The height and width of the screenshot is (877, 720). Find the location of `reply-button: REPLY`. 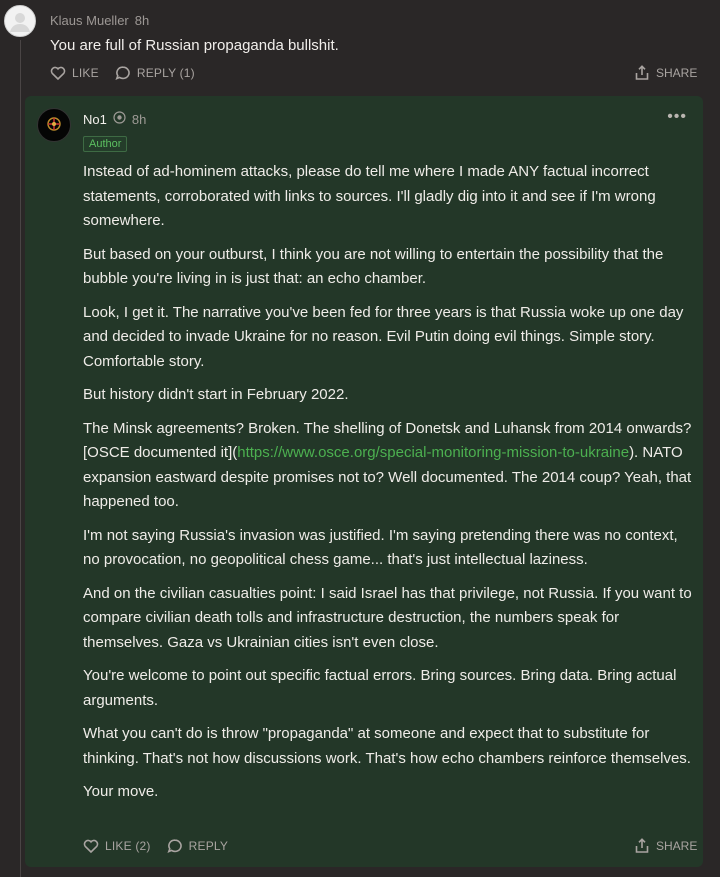

reply-button: REPLY is located at coordinates (197, 846).